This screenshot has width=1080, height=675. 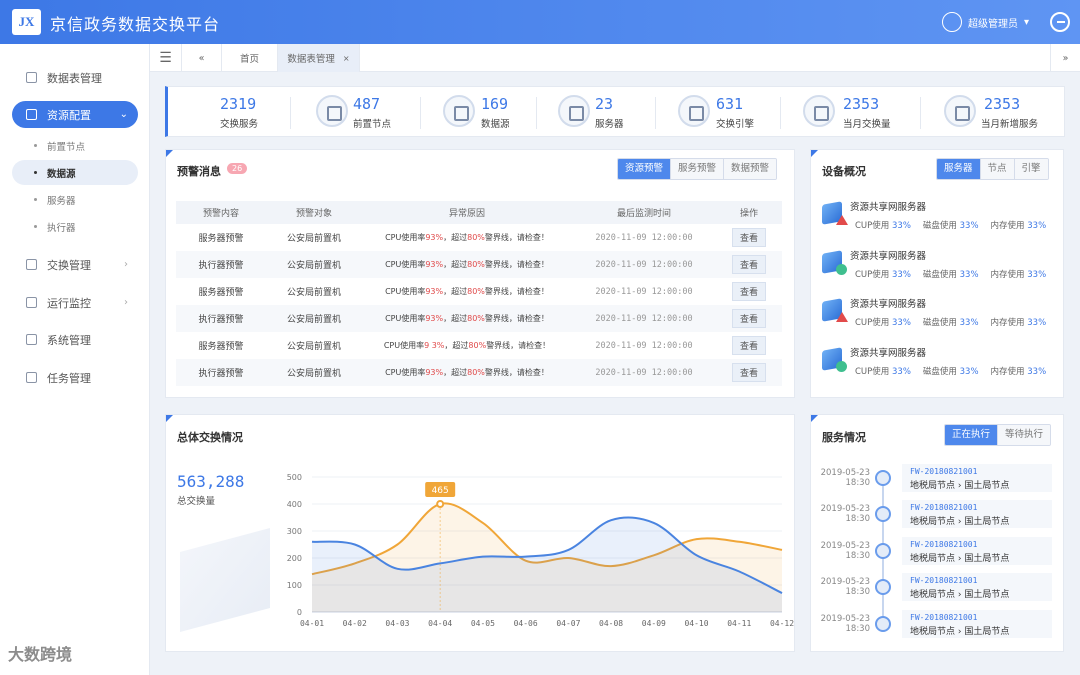 What do you see at coordinates (440, 623) in the screenshot?
I see `x-tick-label: 04-04` at bounding box center [440, 623].